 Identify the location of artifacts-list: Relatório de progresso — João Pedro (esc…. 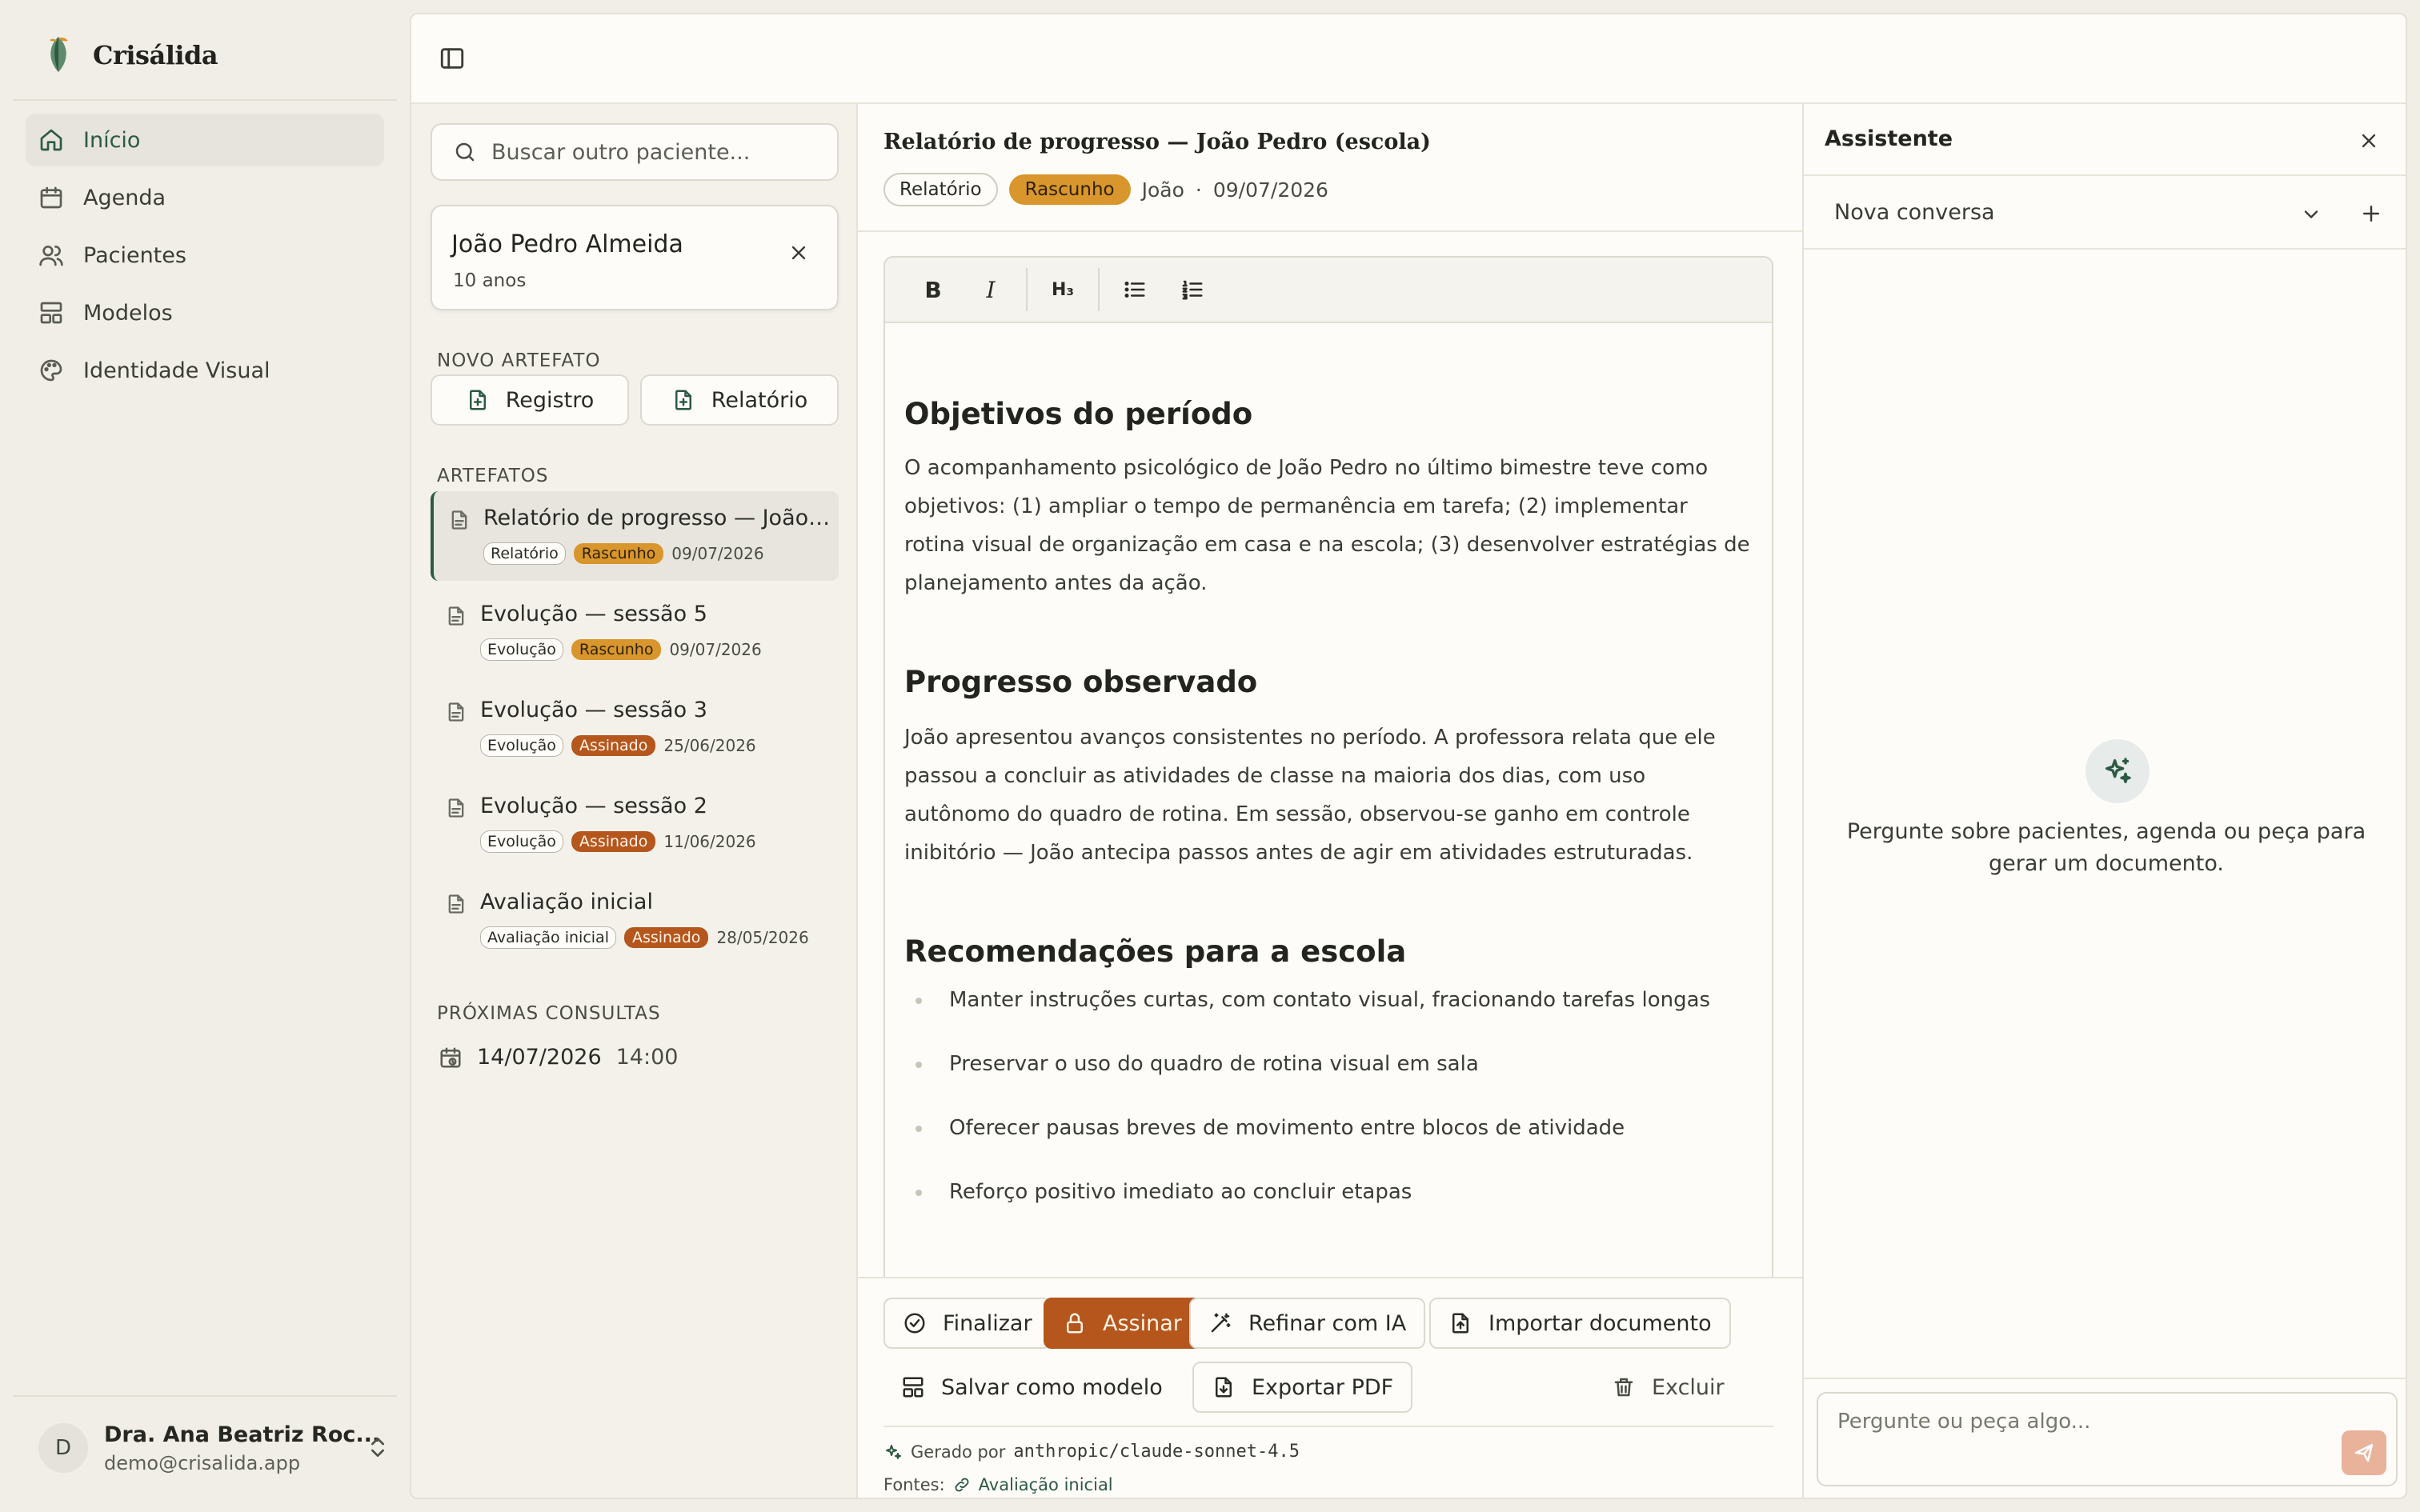
(635, 731).